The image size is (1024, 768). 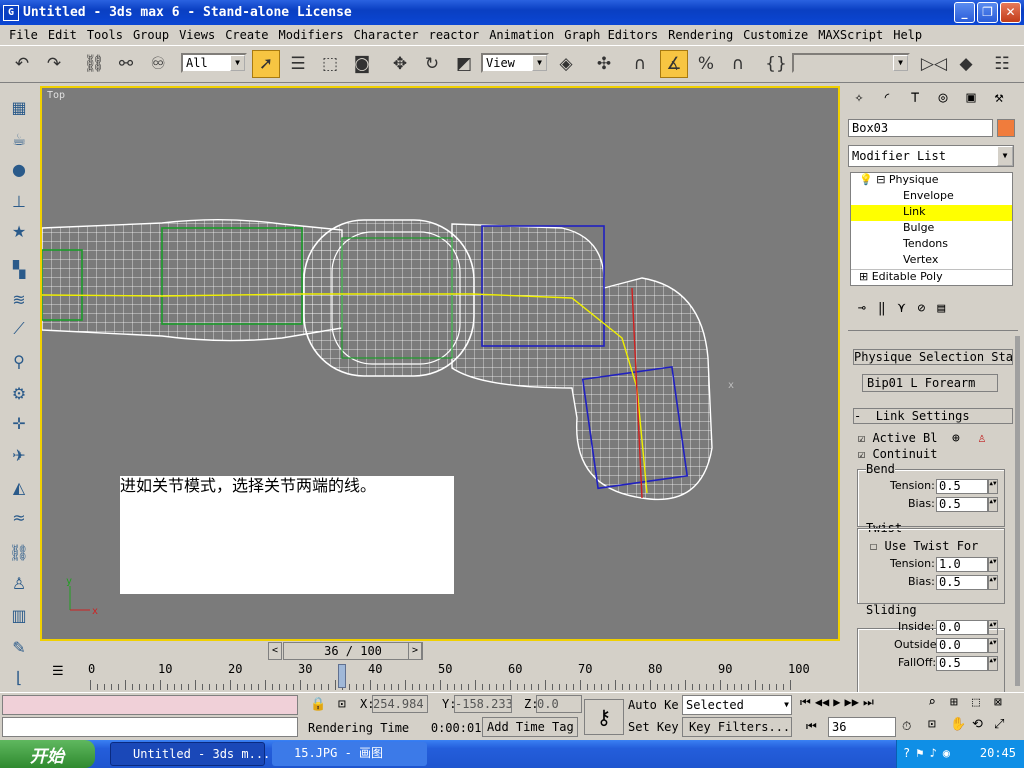 I want to click on sphere-icon: ●, so click(x=19, y=169).